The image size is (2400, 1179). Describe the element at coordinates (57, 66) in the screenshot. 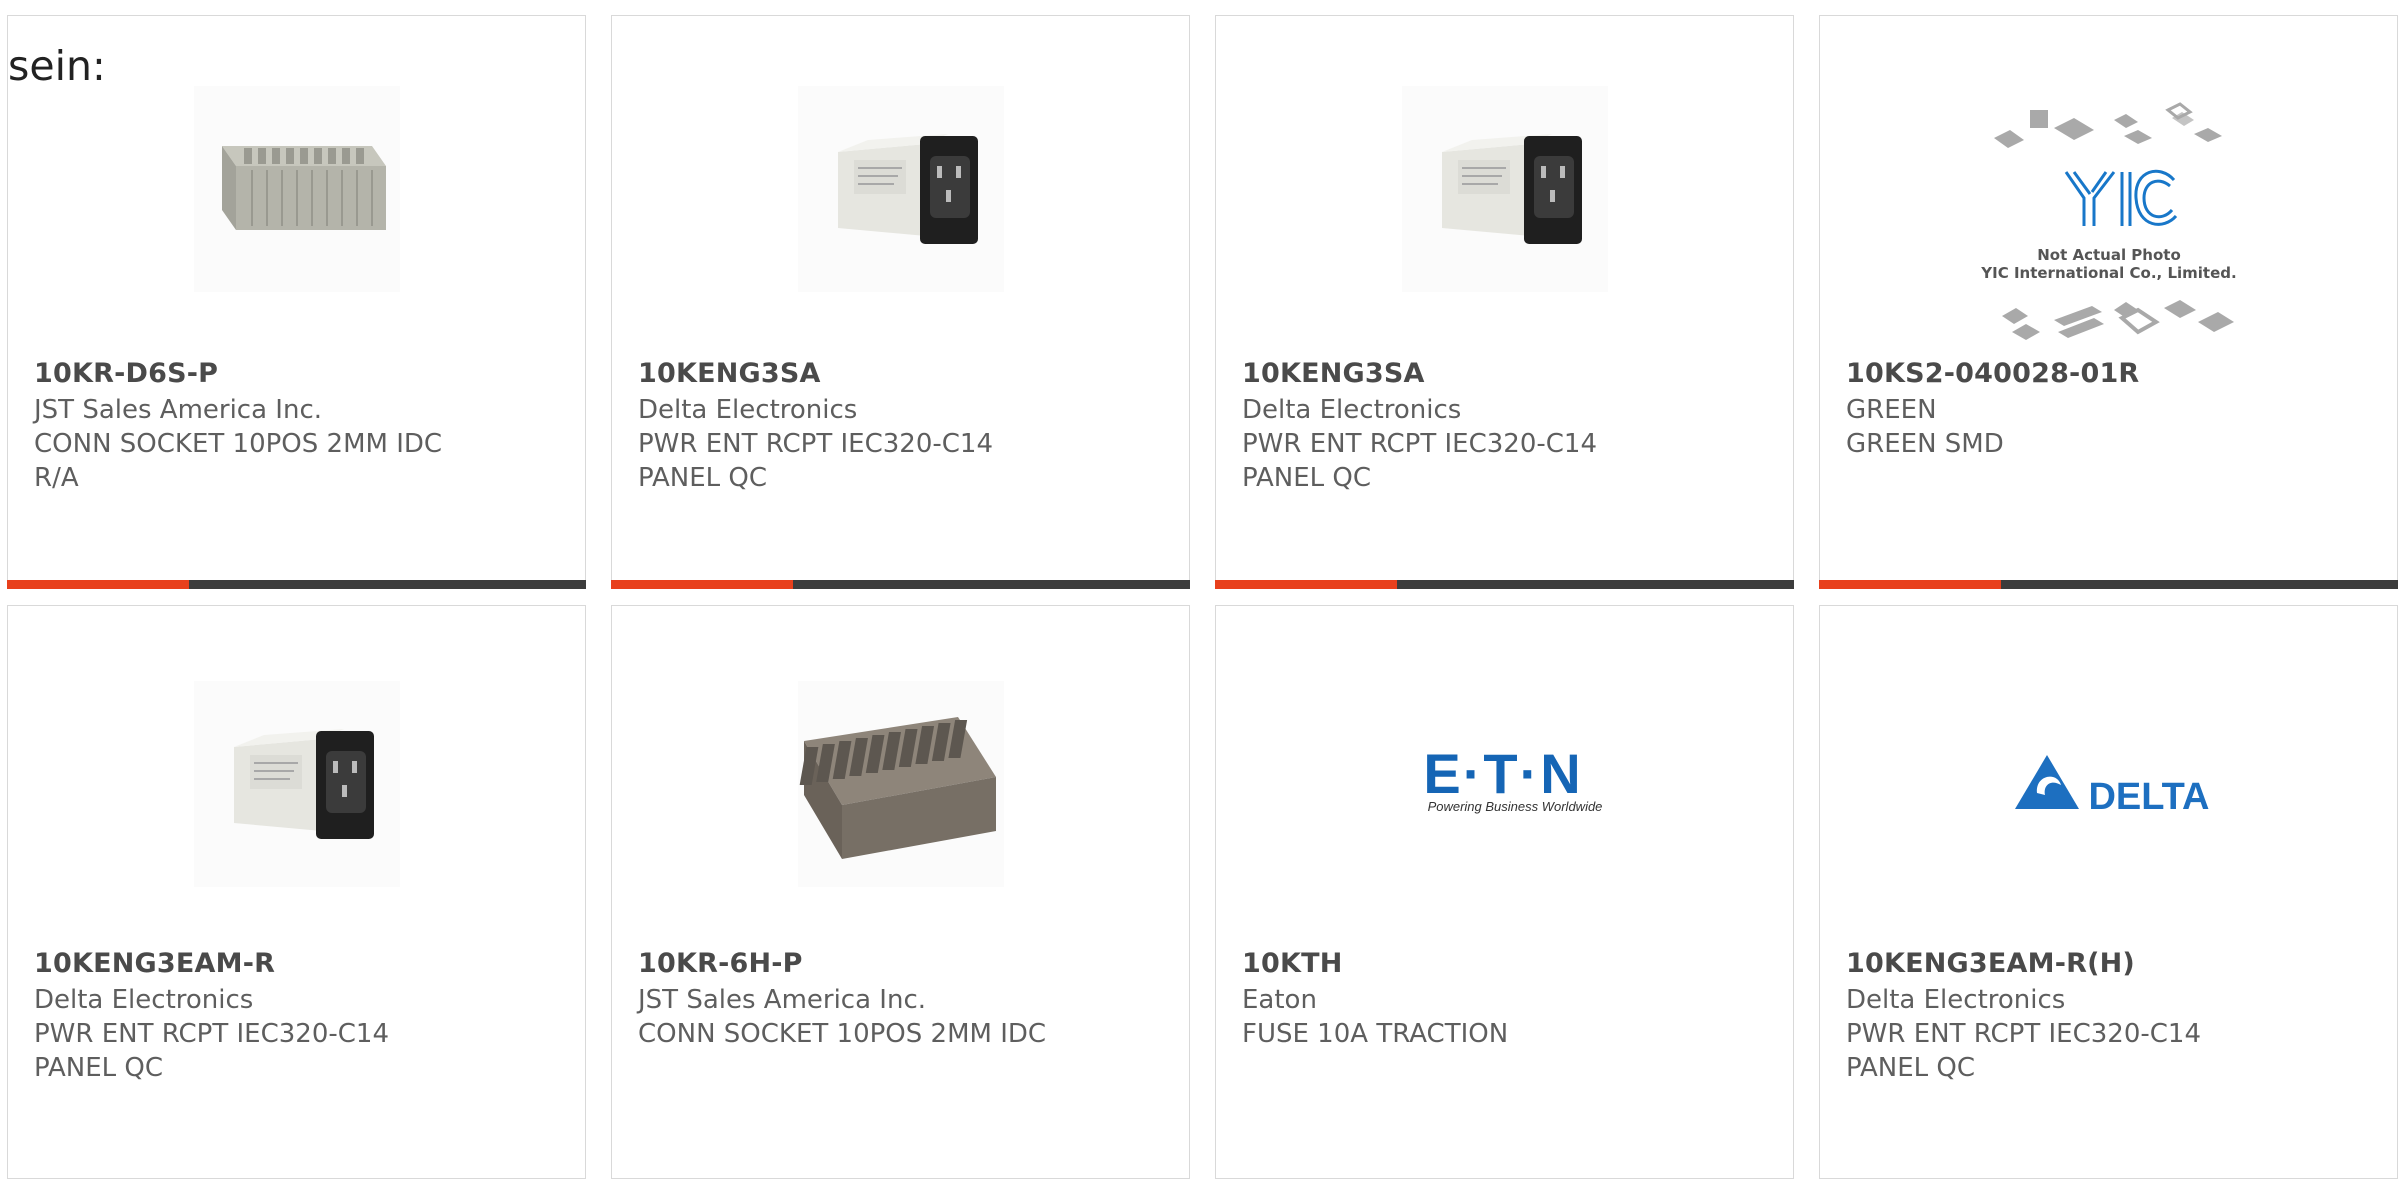

I see `intro-text: sein:` at that location.